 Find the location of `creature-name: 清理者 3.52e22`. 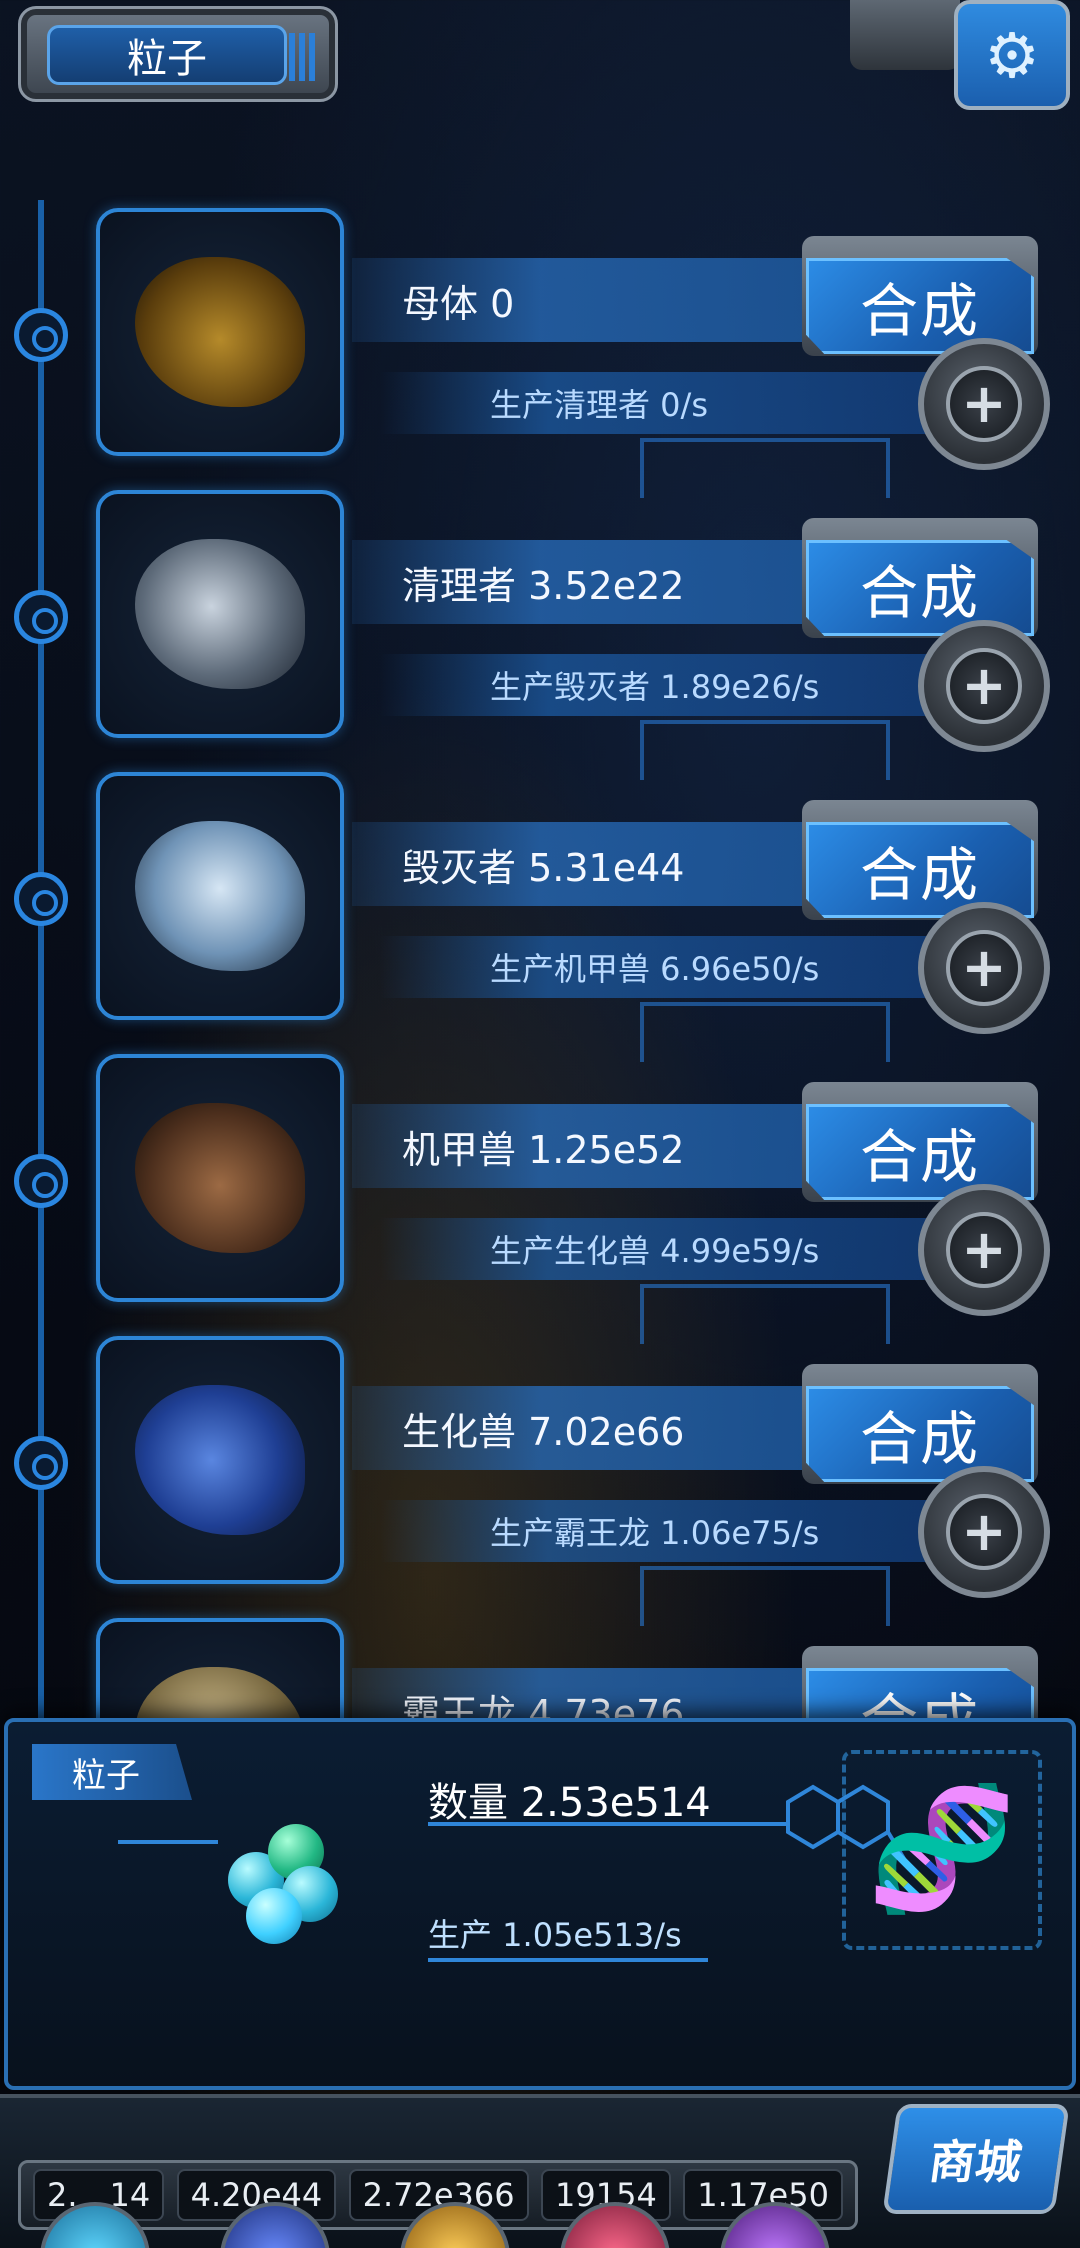

creature-name: 清理者 3.52e22 is located at coordinates (587, 582).